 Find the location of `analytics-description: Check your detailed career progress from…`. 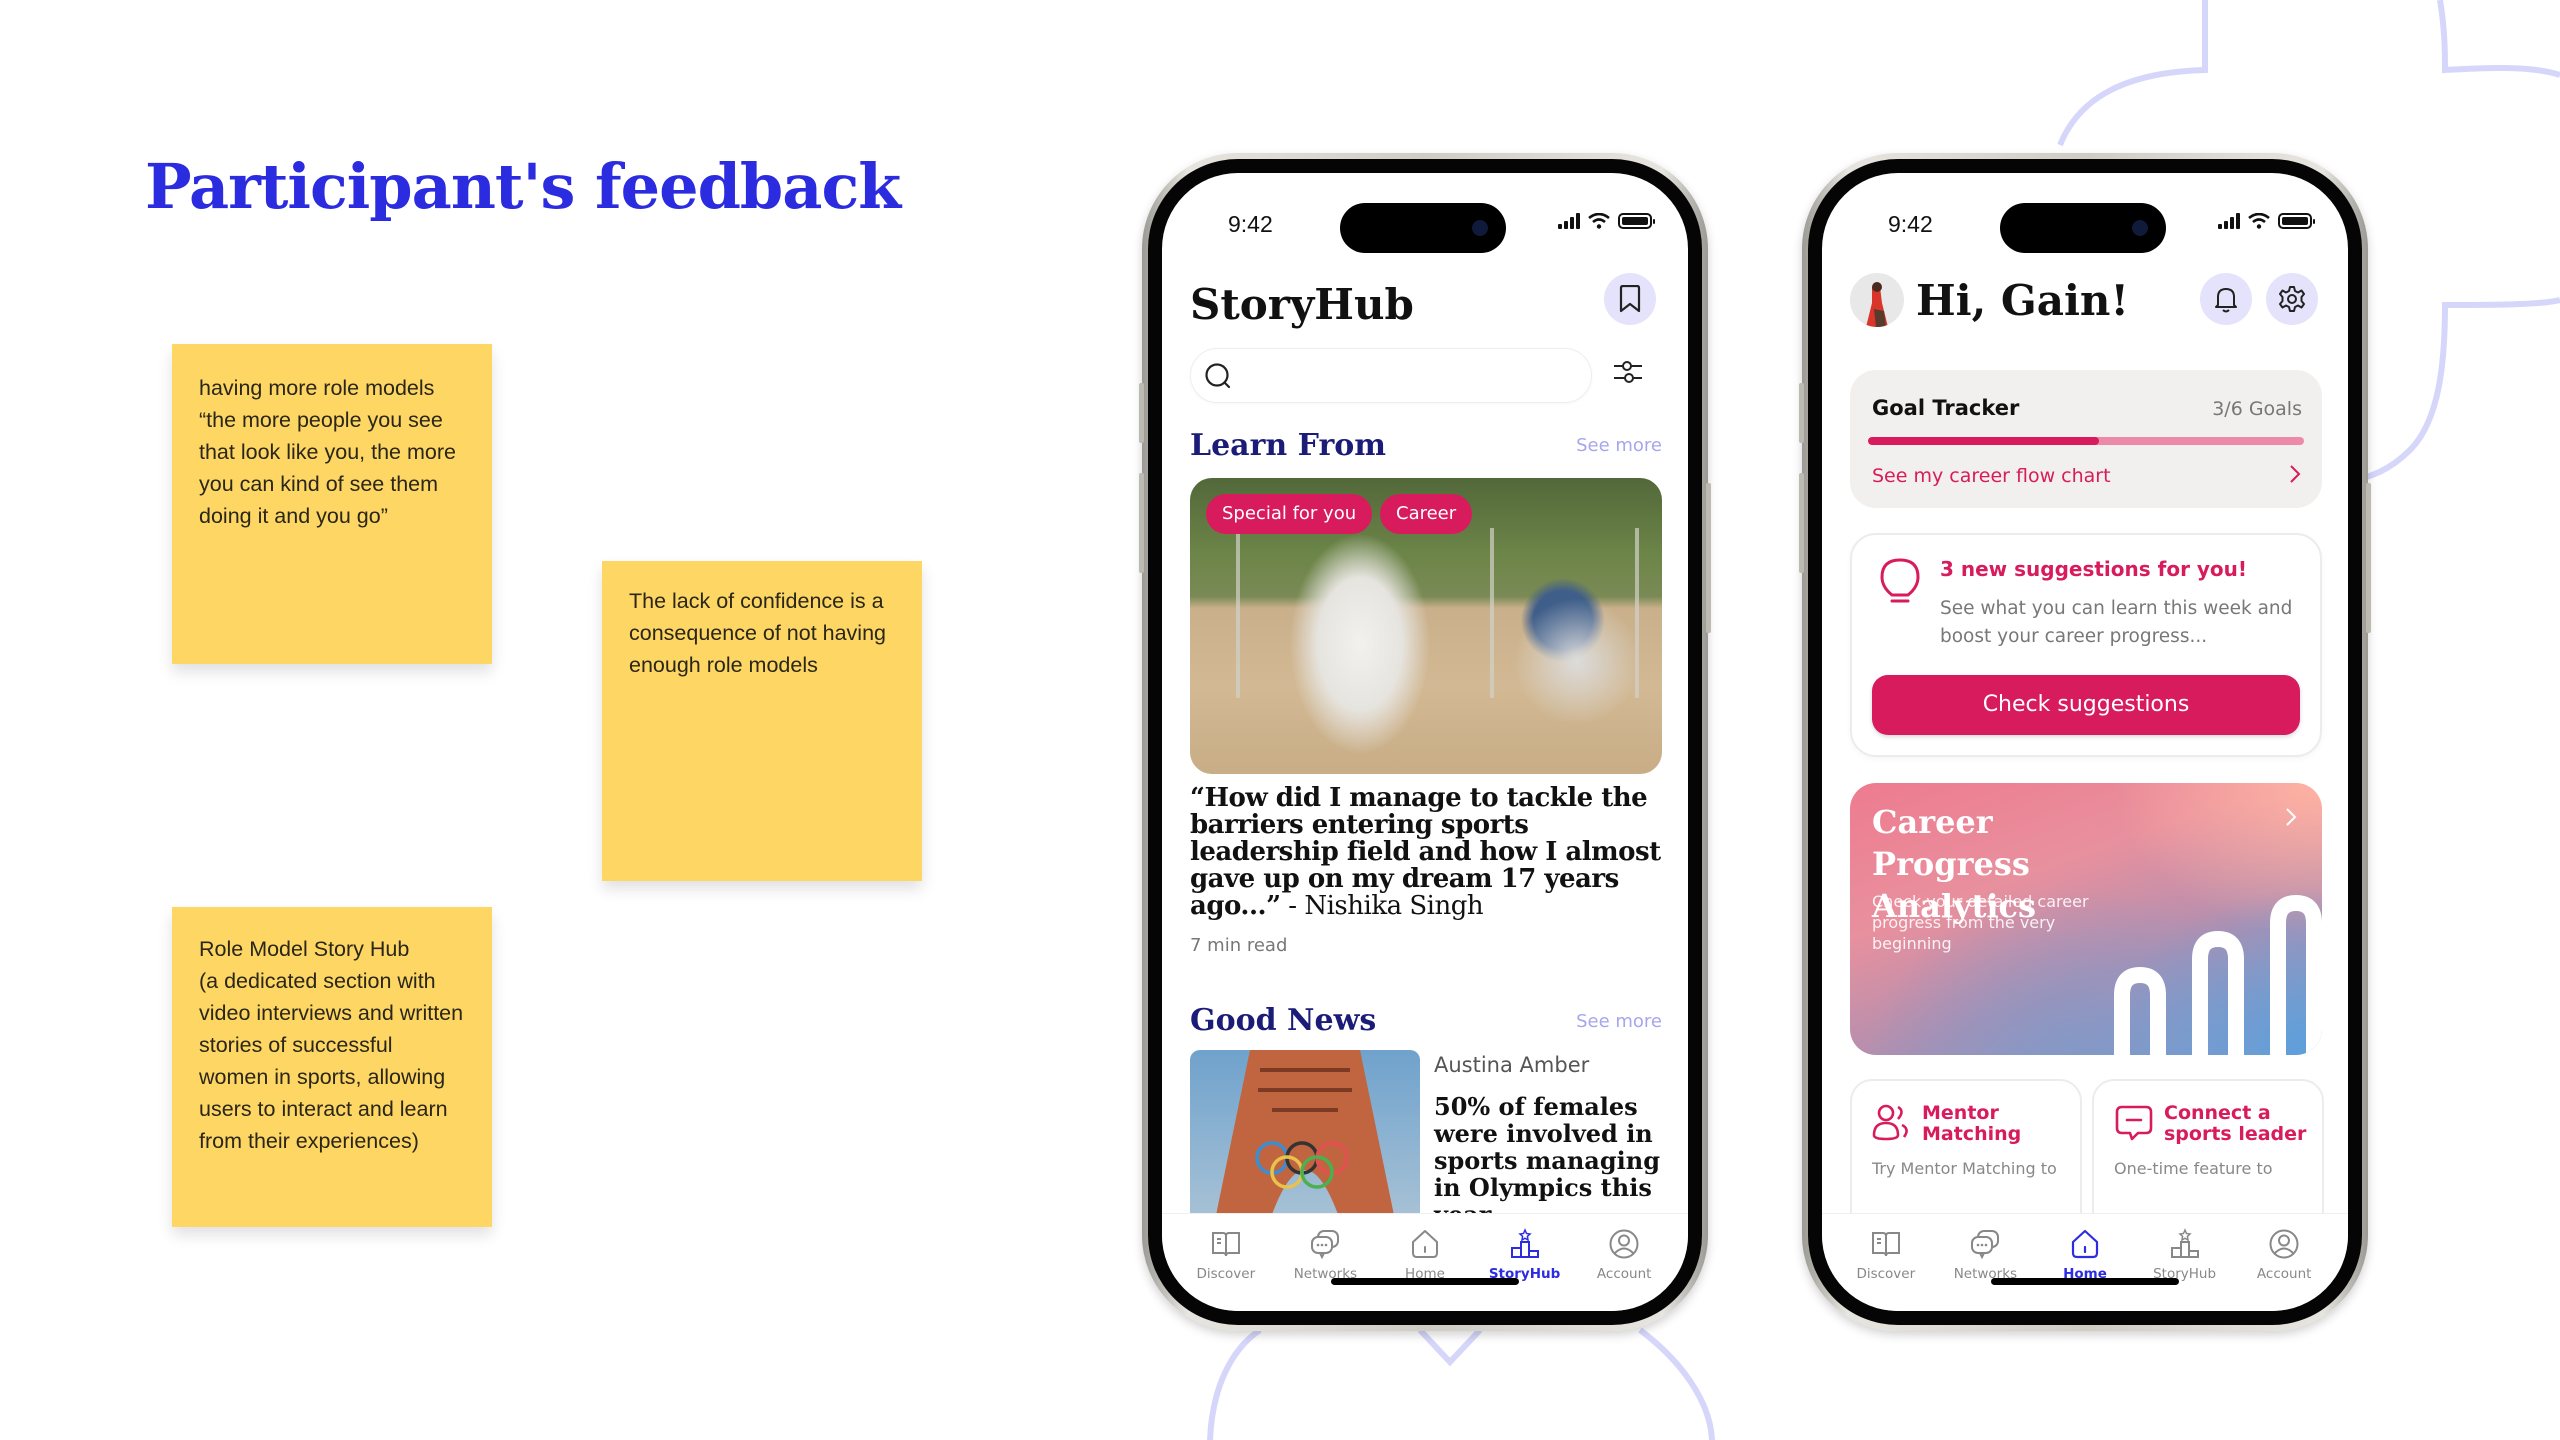

analytics-description: Check your detailed career progress from… is located at coordinates (1980, 922).